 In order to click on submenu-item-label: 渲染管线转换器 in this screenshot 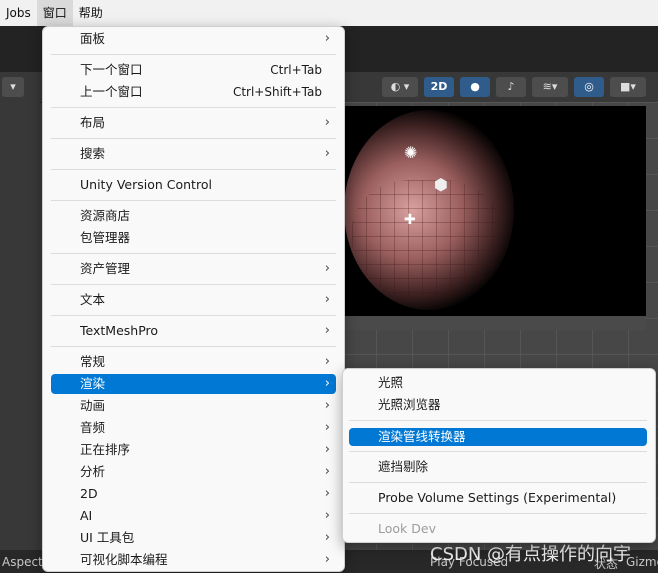, I will do `click(422, 436)`.